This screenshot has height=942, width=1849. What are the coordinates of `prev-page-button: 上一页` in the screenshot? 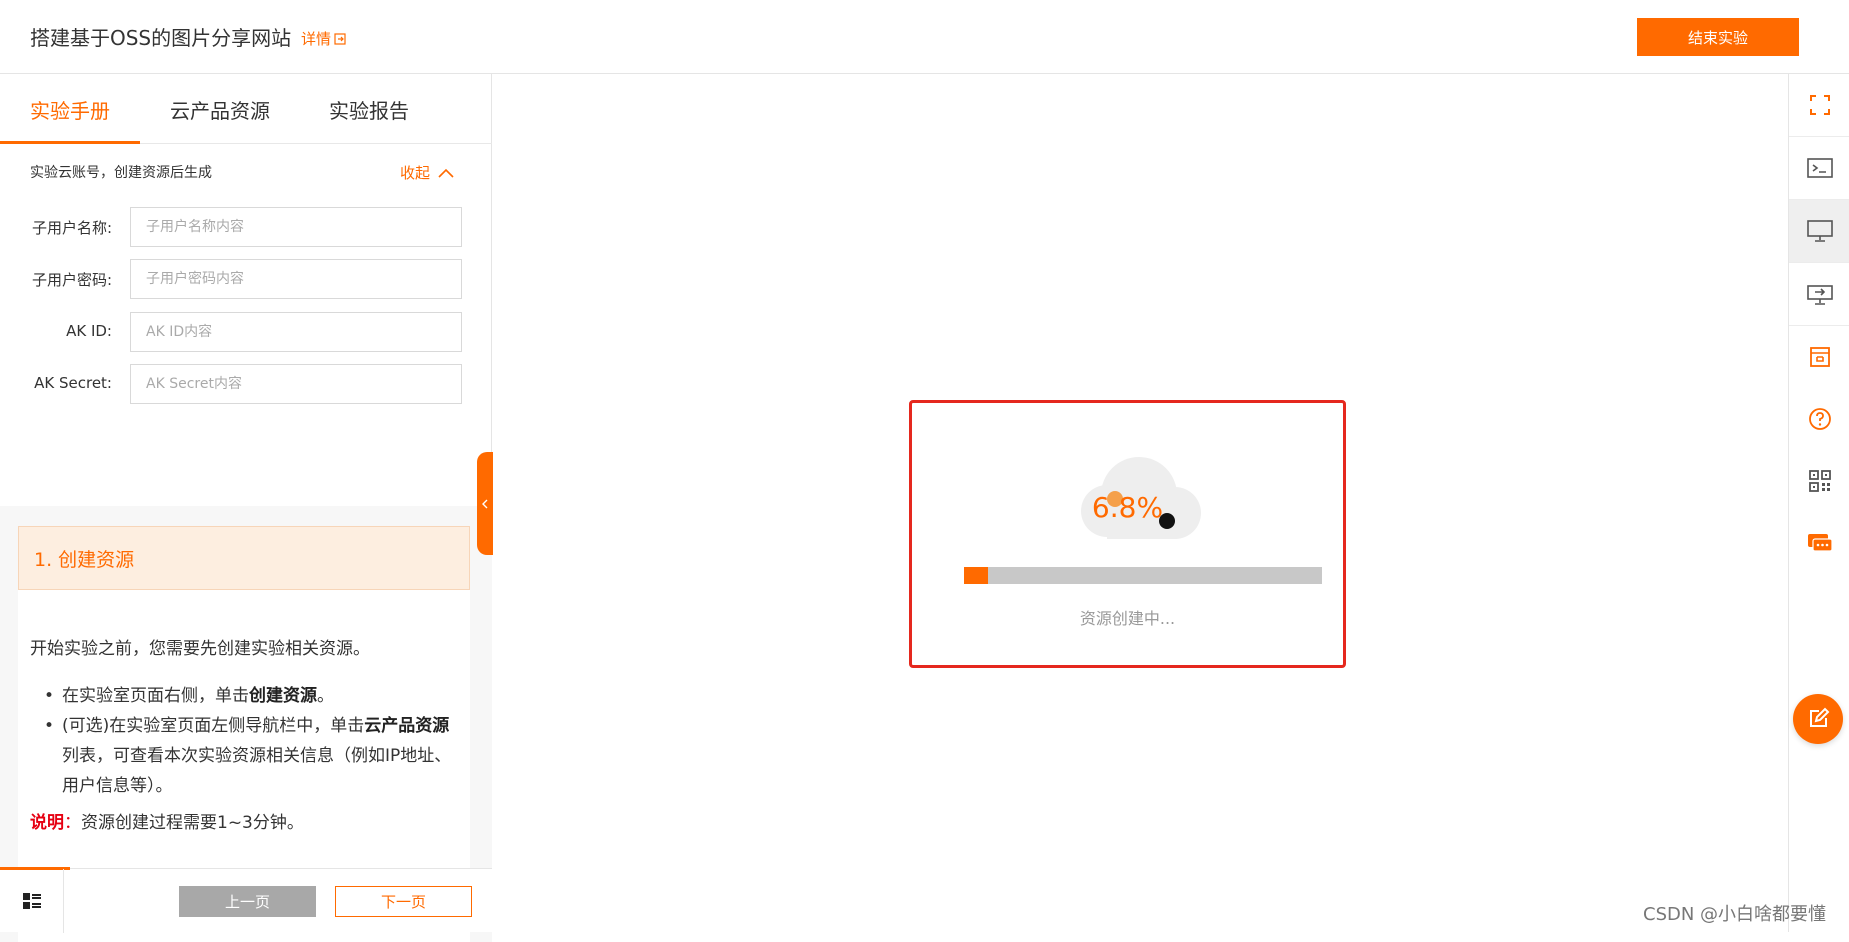 It's located at (247, 901).